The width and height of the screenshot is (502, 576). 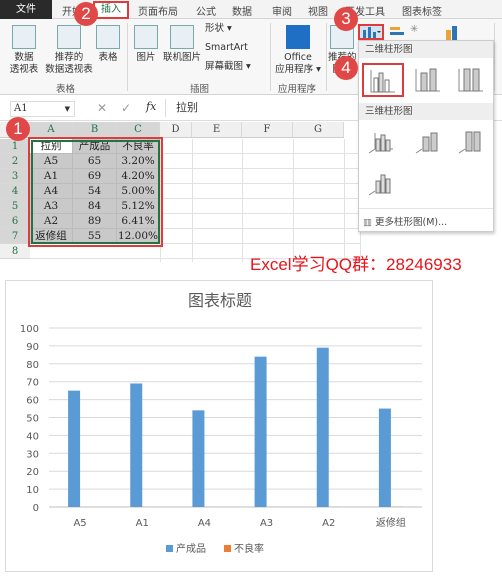 What do you see at coordinates (15, 191) in the screenshot?
I see `row-header: 4` at bounding box center [15, 191].